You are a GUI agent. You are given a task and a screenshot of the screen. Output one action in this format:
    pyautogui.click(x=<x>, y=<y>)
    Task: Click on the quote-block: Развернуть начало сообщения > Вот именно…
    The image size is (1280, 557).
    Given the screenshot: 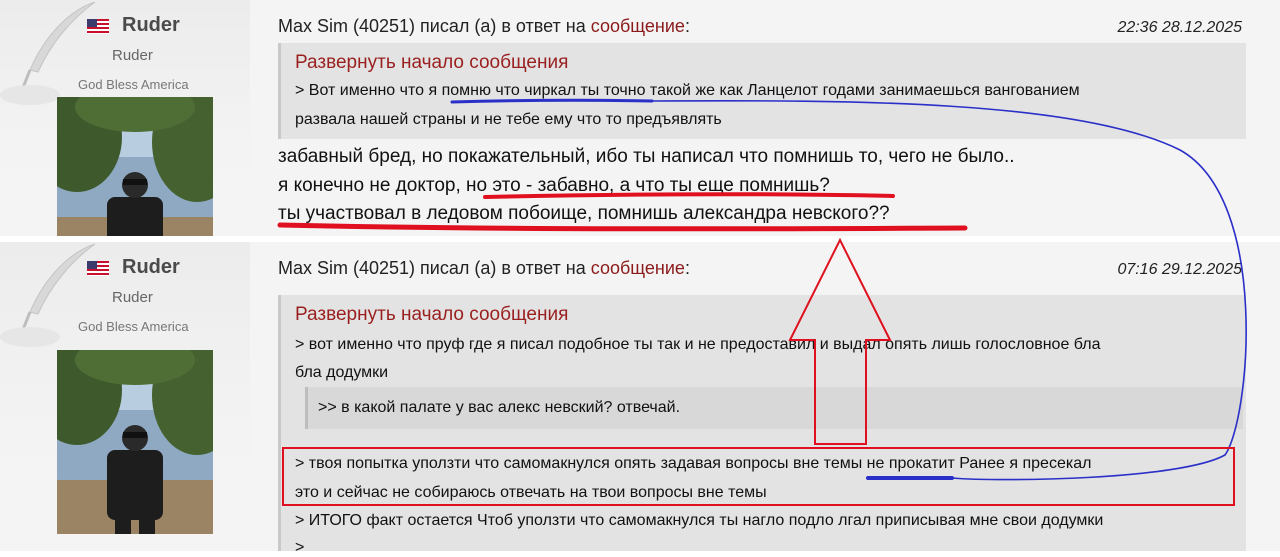 What is the action you would take?
    pyautogui.click(x=762, y=91)
    